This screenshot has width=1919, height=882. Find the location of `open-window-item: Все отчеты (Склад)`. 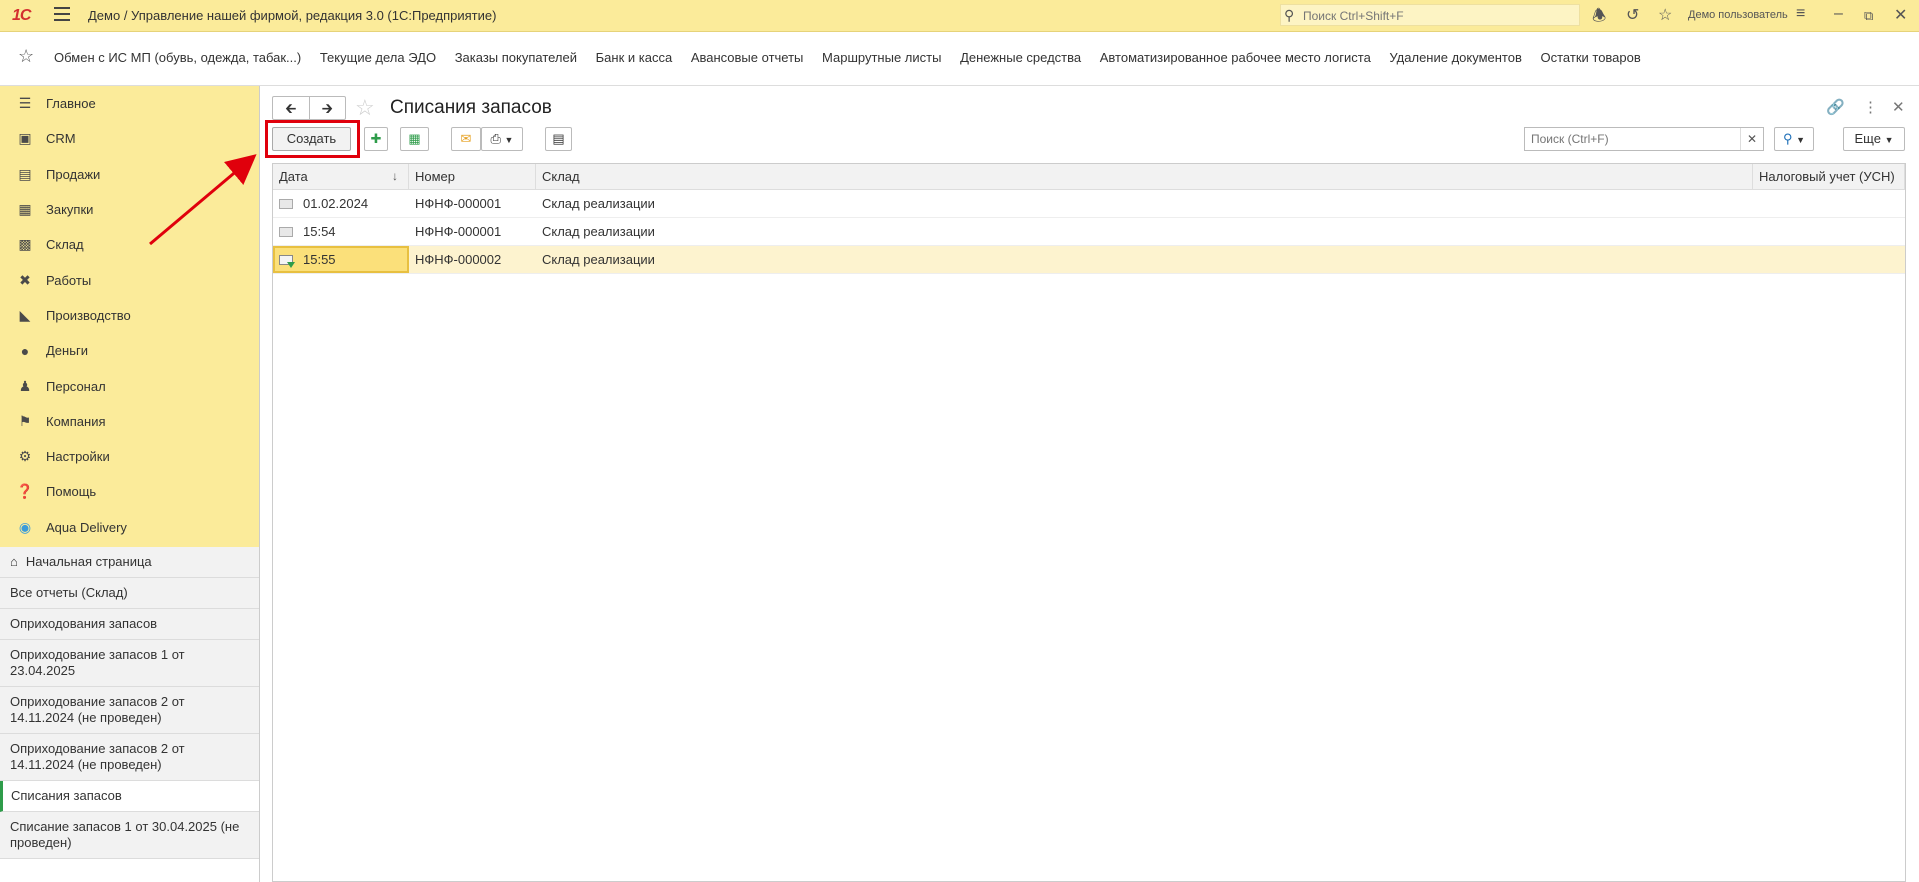

open-window-item: Все отчеты (Склад) is located at coordinates (129, 593).